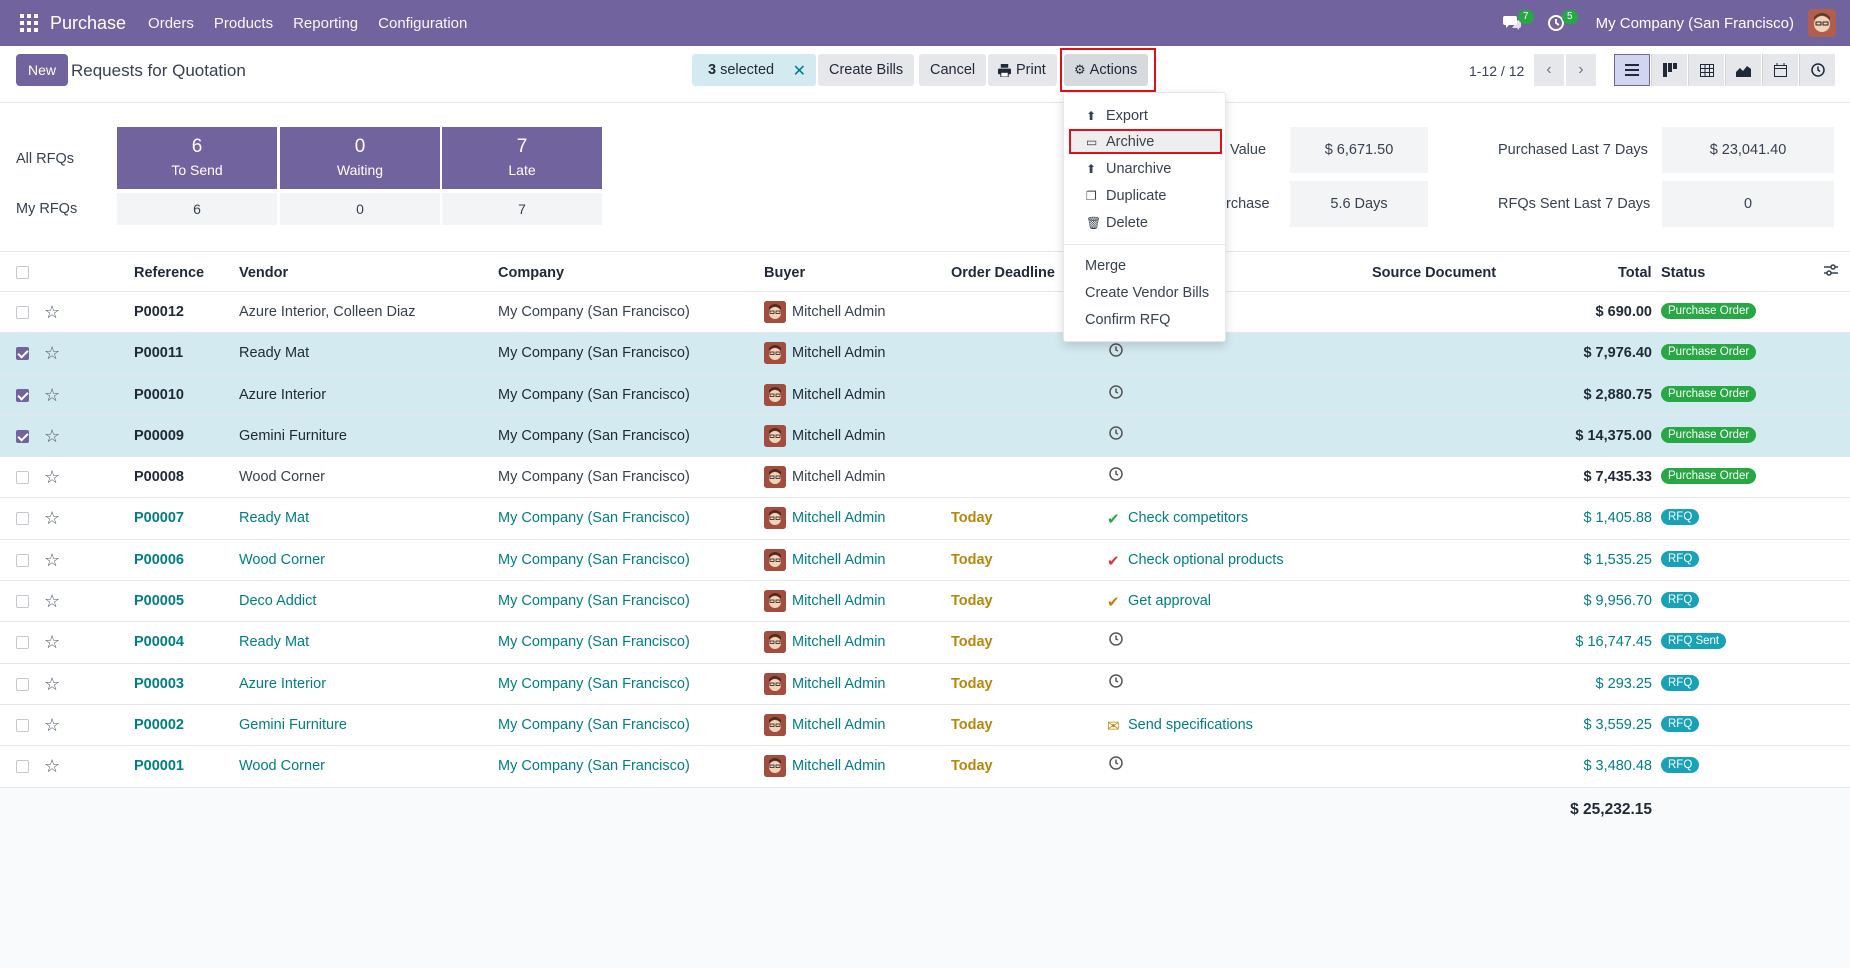  Describe the element at coordinates (1188, 518) in the screenshot. I see `row-activity: Check competitors` at that location.